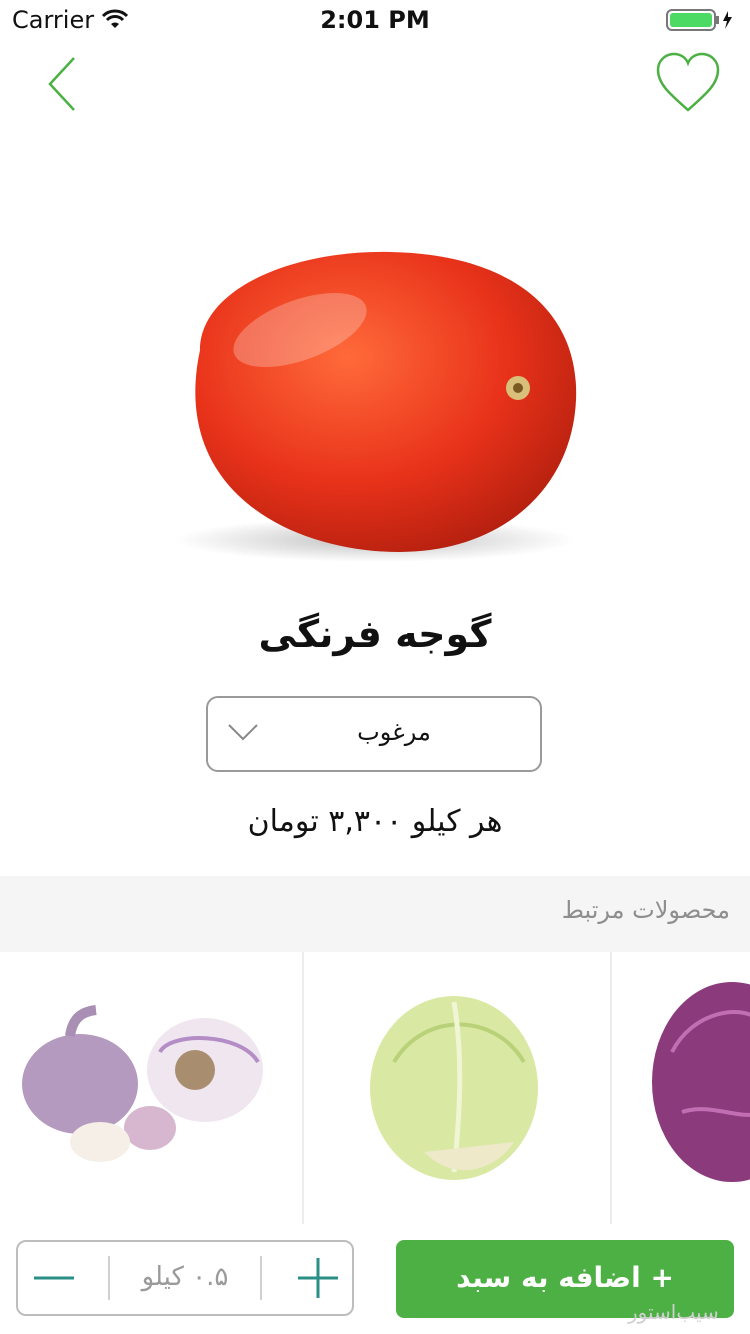 The width and height of the screenshot is (750, 1334). Describe the element at coordinates (701, 22) in the screenshot. I see `battery-icon` at that location.